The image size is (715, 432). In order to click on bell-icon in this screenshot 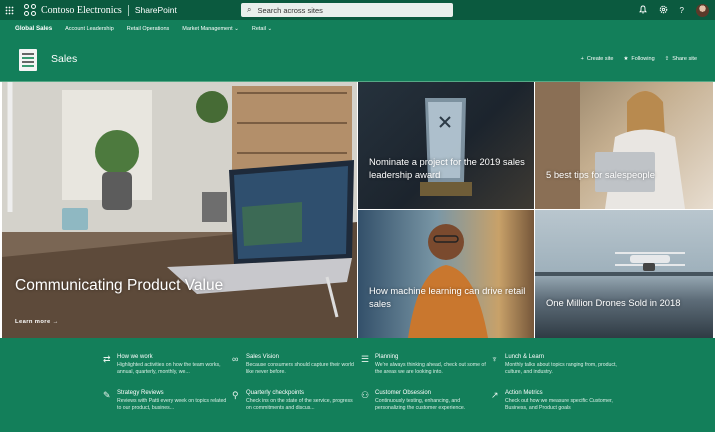, I will do `click(642, 10)`.